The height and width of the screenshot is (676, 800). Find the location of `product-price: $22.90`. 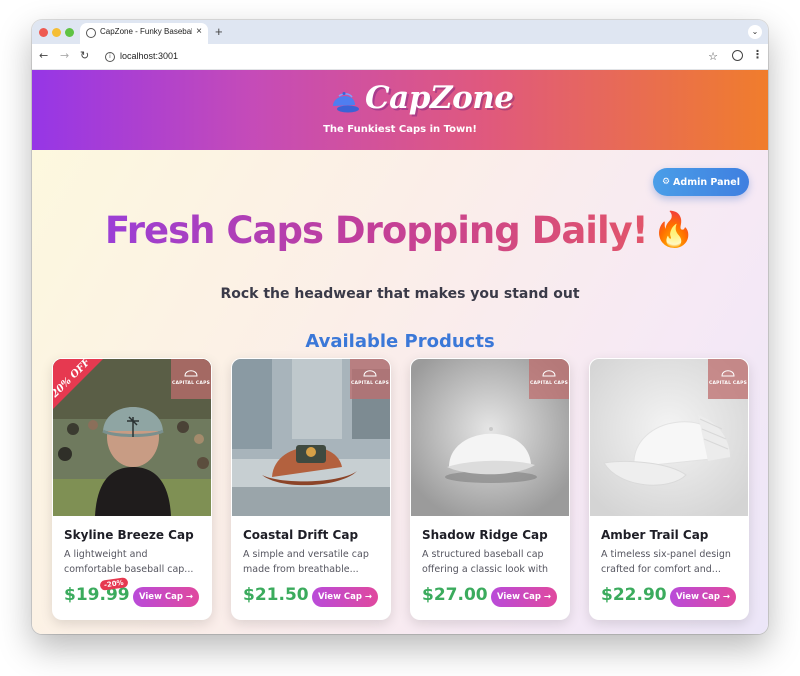

product-price: $22.90 is located at coordinates (634, 595).